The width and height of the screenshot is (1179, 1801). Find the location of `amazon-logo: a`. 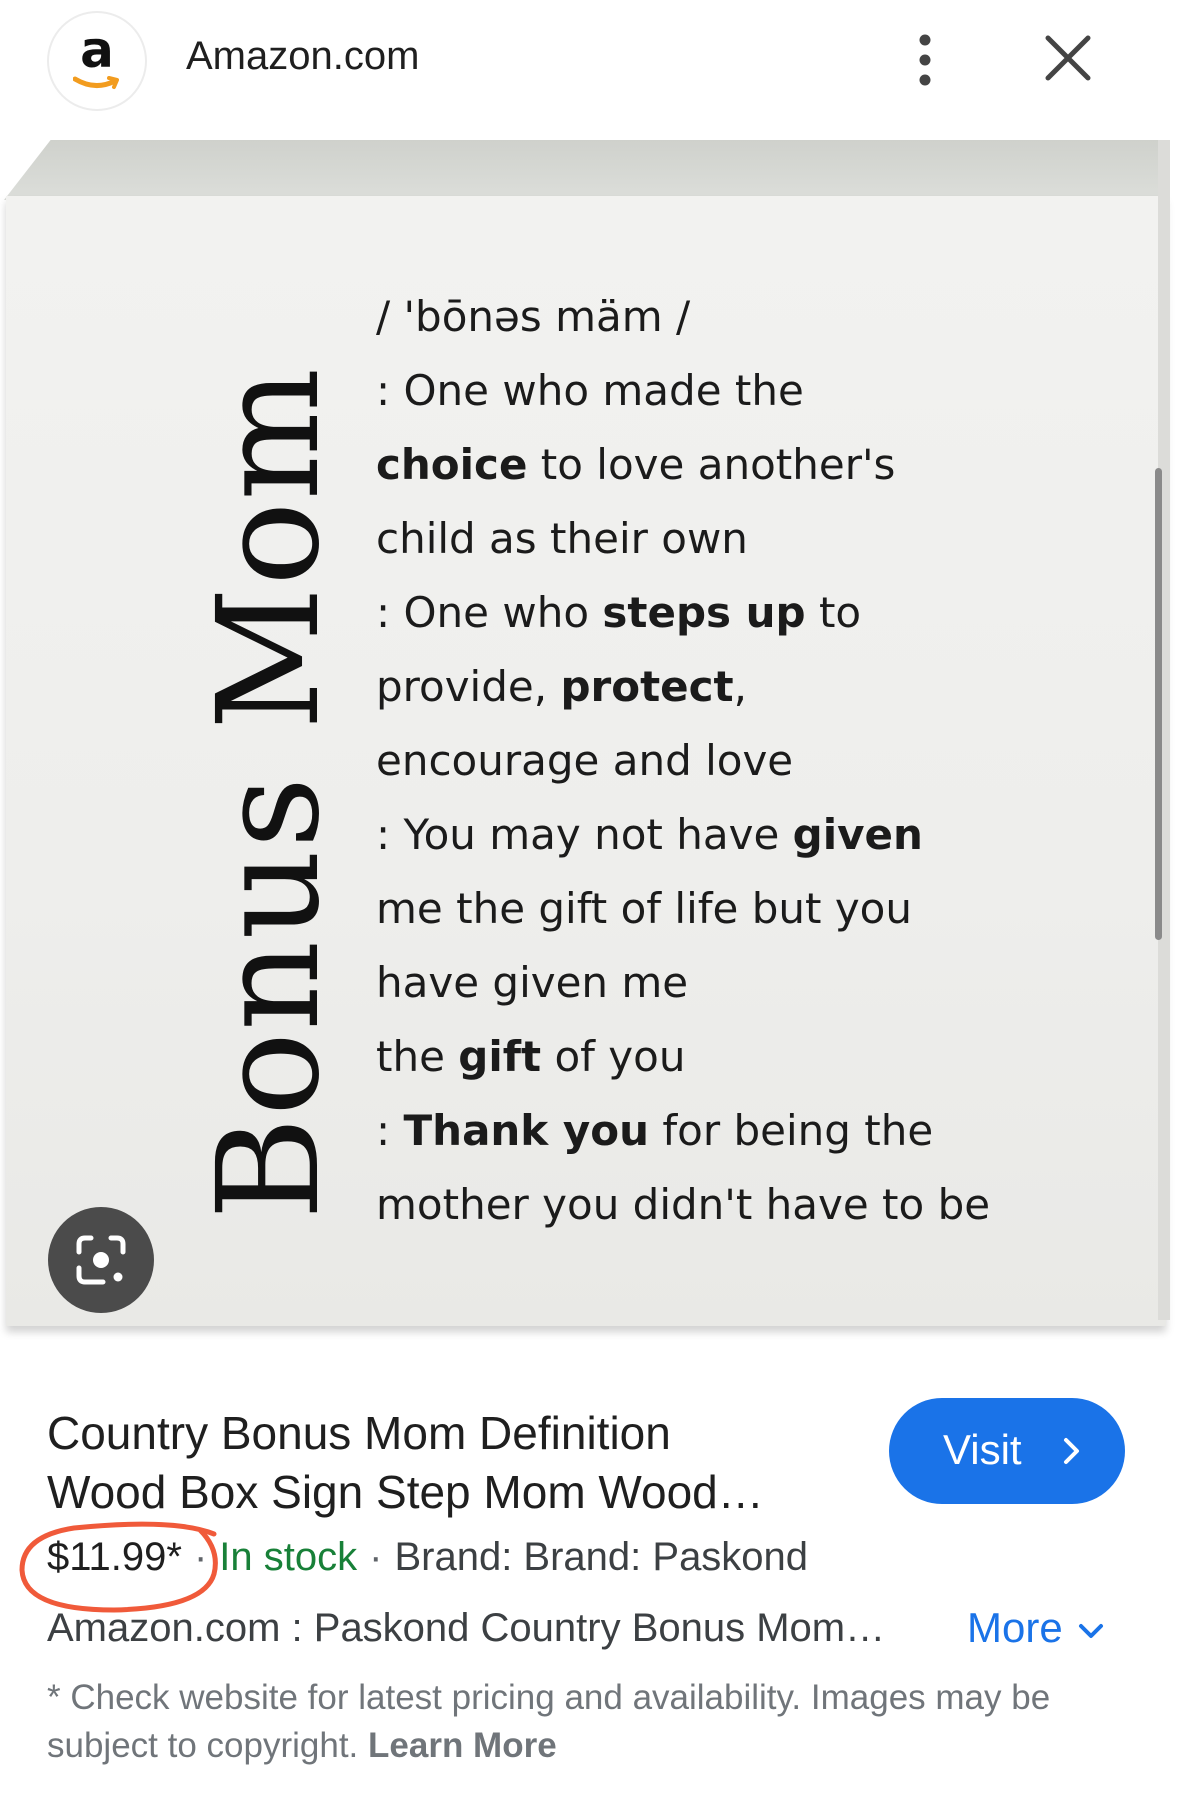

amazon-logo: a is located at coordinates (97, 61).